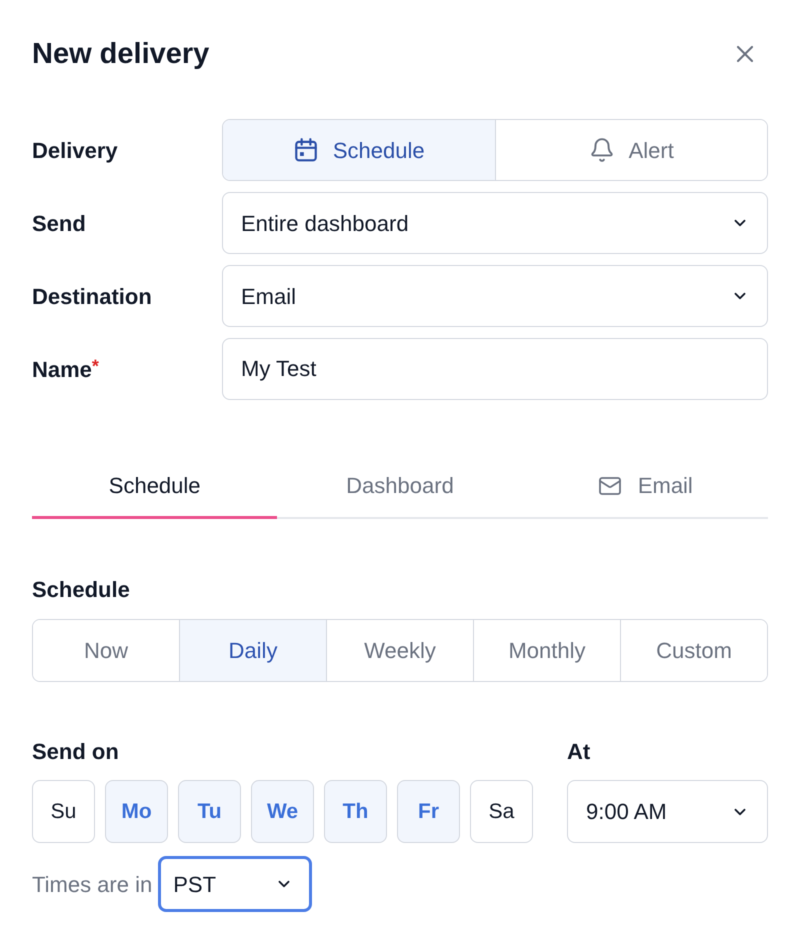 This screenshot has width=800, height=937. Describe the element at coordinates (355, 811) in the screenshot. I see `weekday-button: Th` at that location.